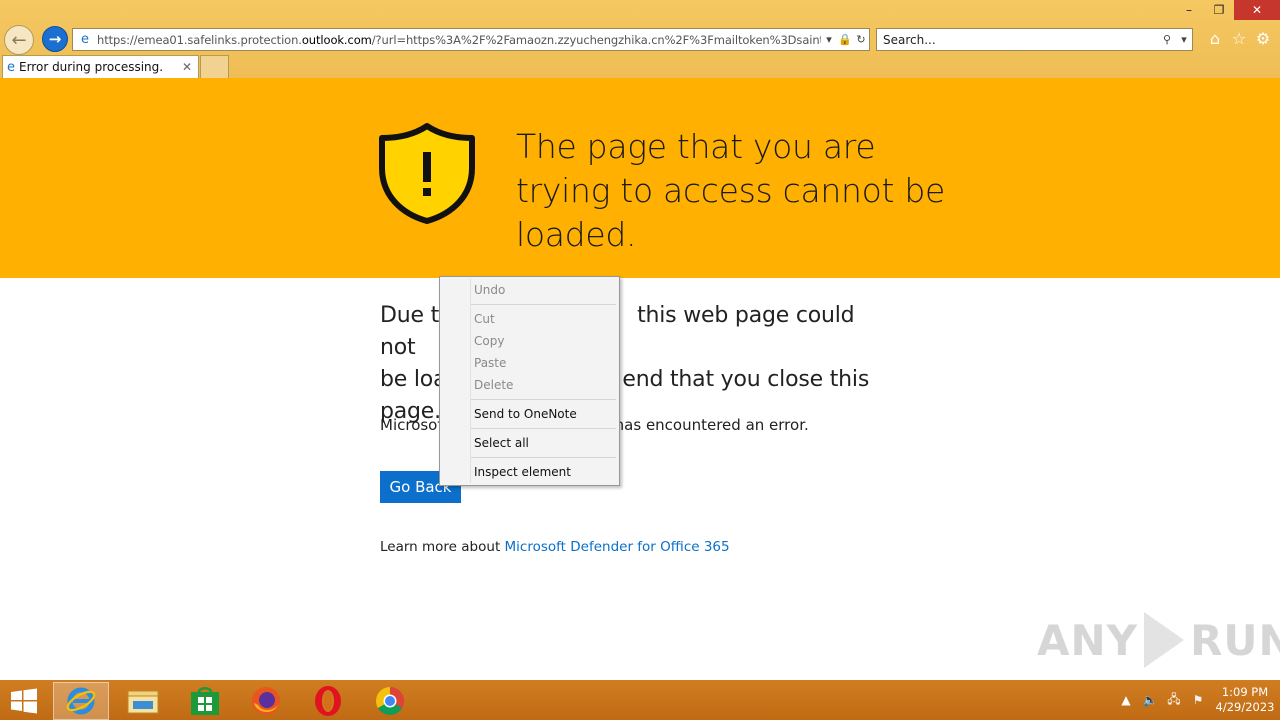 The width and height of the screenshot is (1280, 720). What do you see at coordinates (1164, 640) in the screenshot?
I see `play-icon` at bounding box center [1164, 640].